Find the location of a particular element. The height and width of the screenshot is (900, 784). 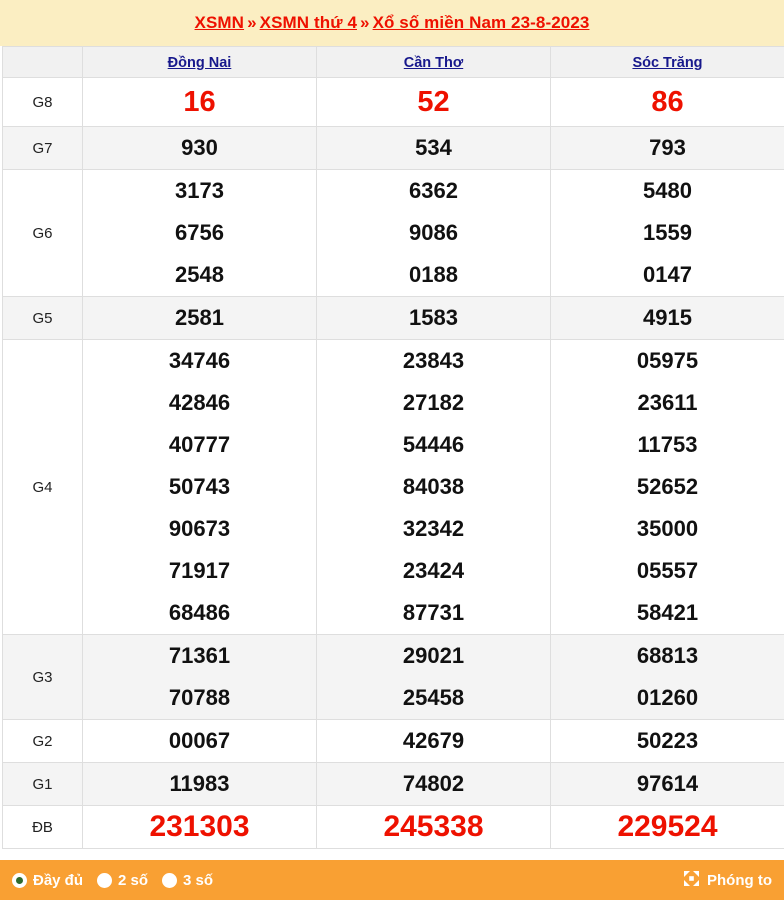

display-mode-label: 2 số is located at coordinates (133, 880).